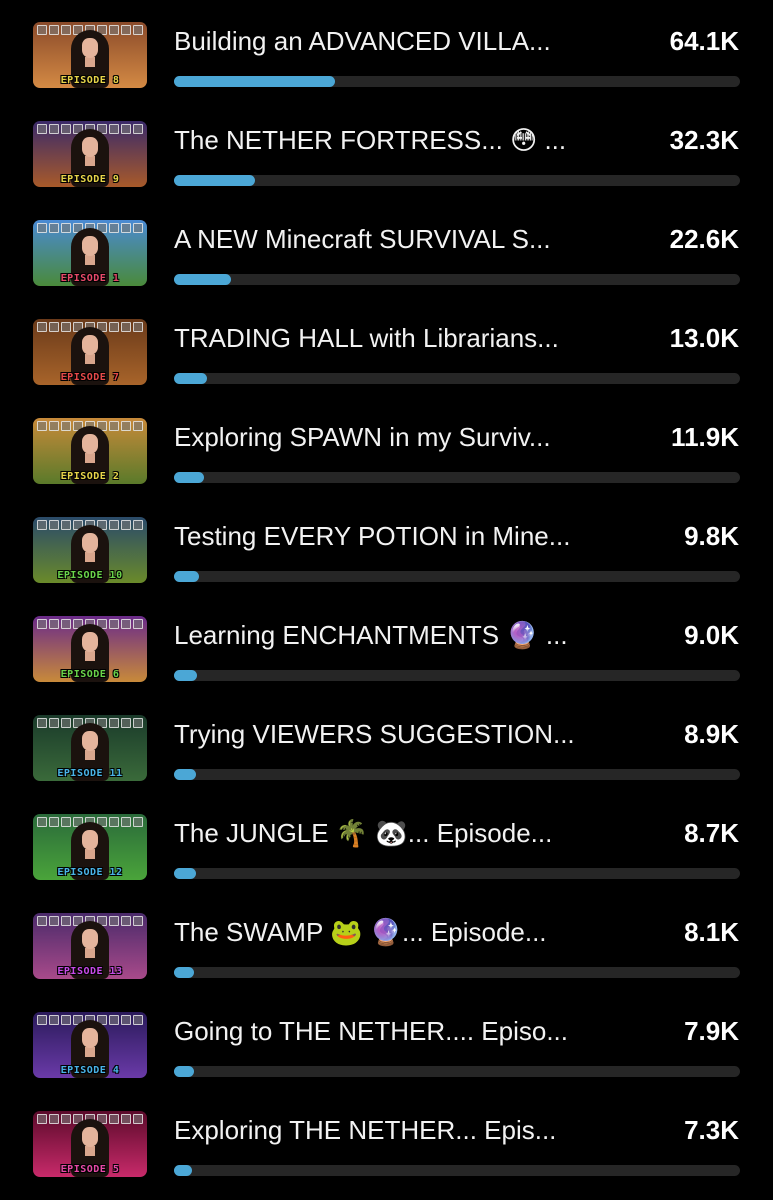  I want to click on video-thumbnail: EPISODE 13, so click(90, 946).